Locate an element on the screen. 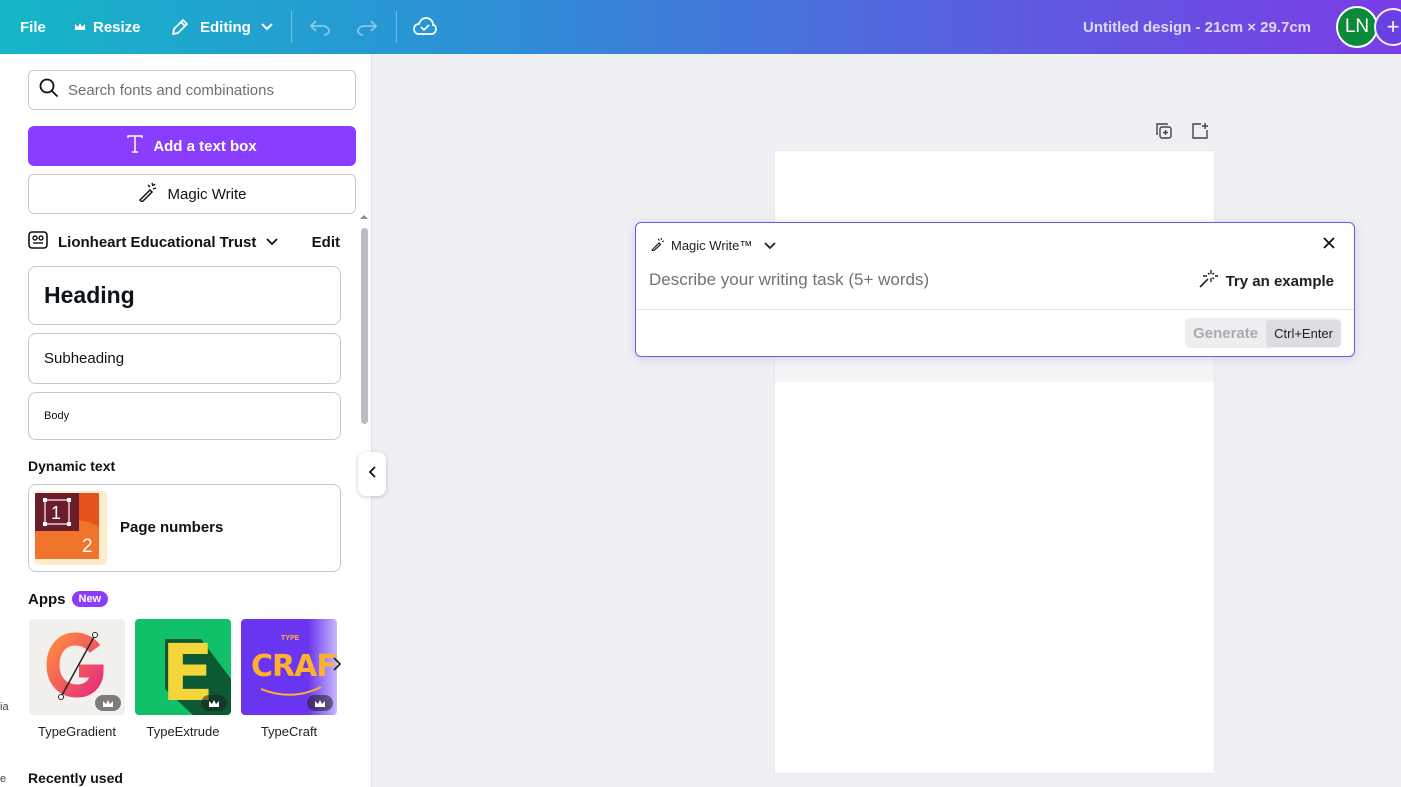 This screenshot has width=1401, height=787. font-search-box is located at coordinates (192, 90).